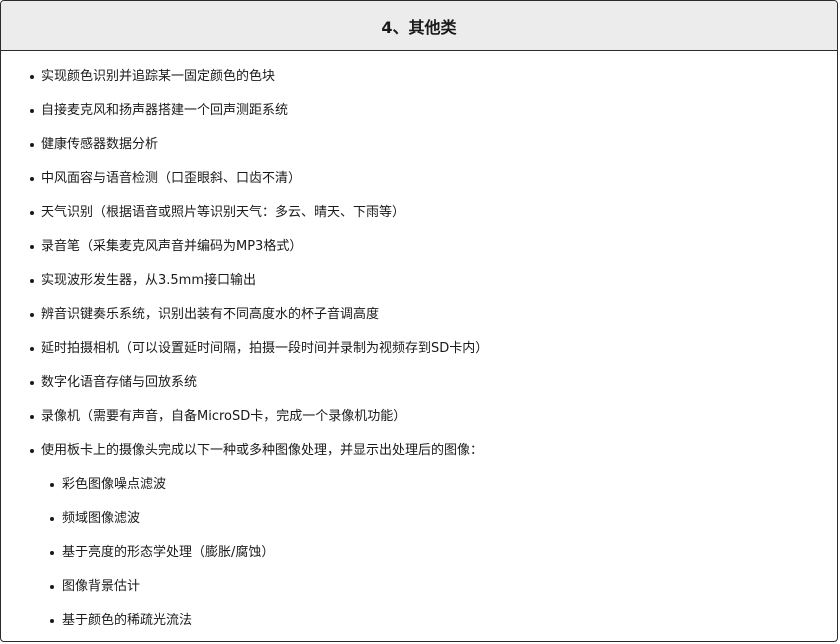 The width and height of the screenshot is (840, 644). What do you see at coordinates (119, 382) in the screenshot?
I see `list-item-label: 数字化语音存储与回放系统` at bounding box center [119, 382].